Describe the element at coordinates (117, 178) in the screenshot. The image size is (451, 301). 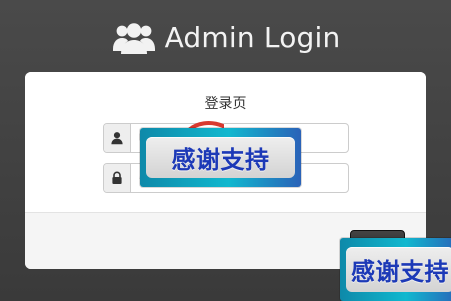
I see `lock-icon` at that location.